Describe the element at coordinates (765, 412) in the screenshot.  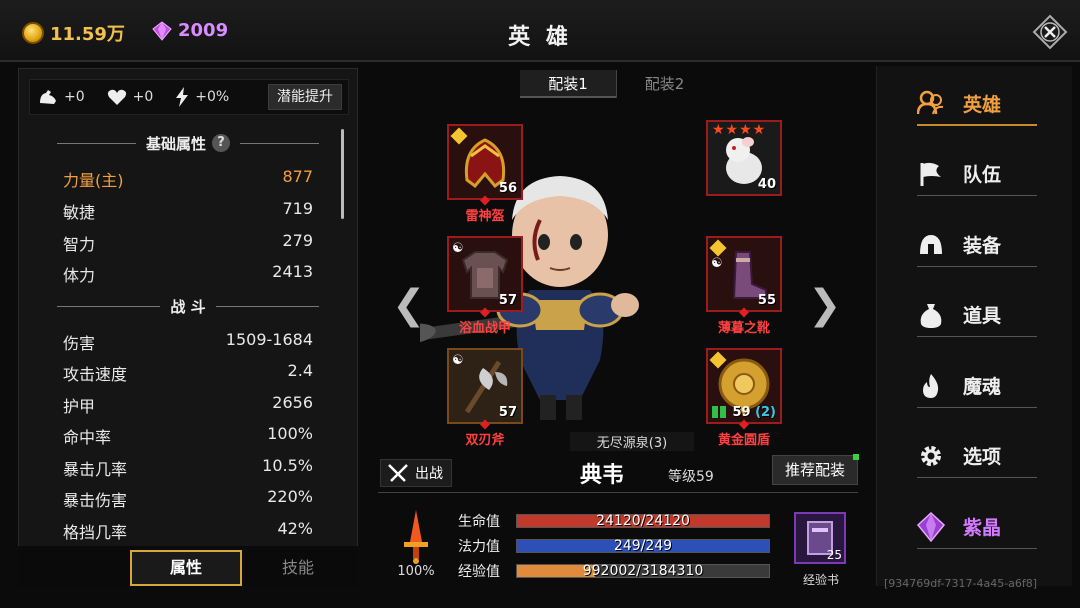
I see `item-bonus: (2)` at that location.